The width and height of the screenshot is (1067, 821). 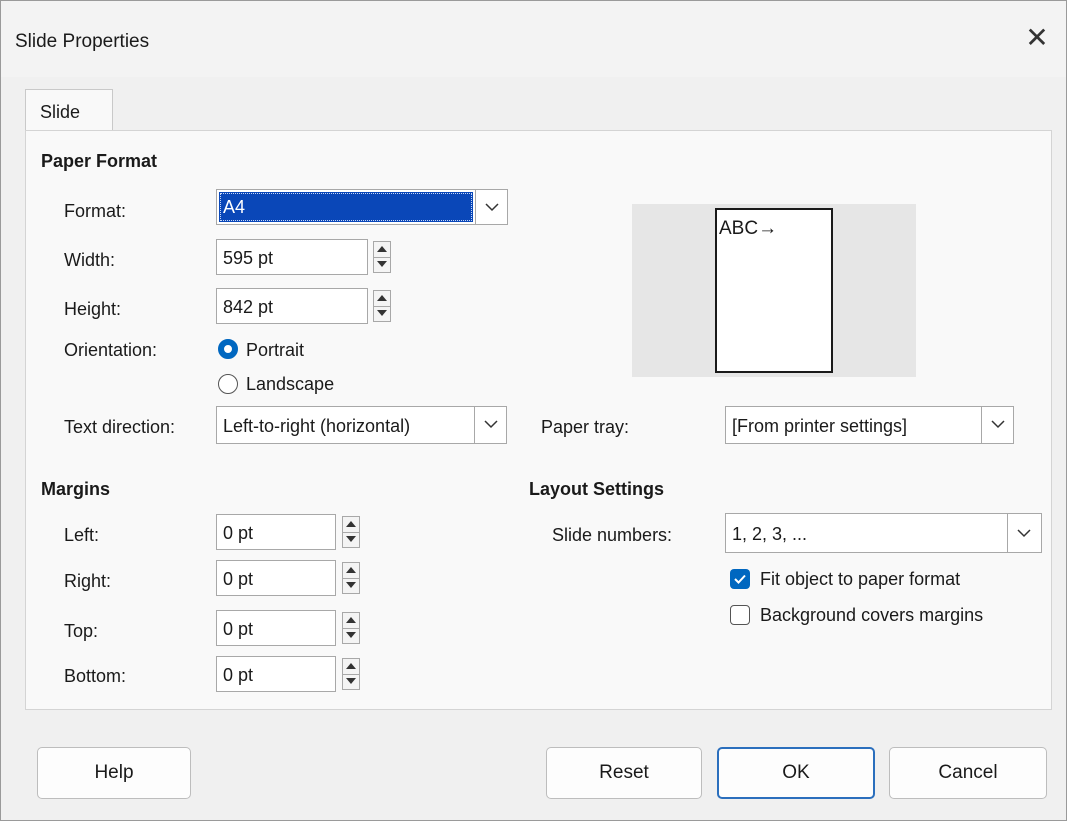 I want to click on bottom-spin-up, so click(x=351, y=667).